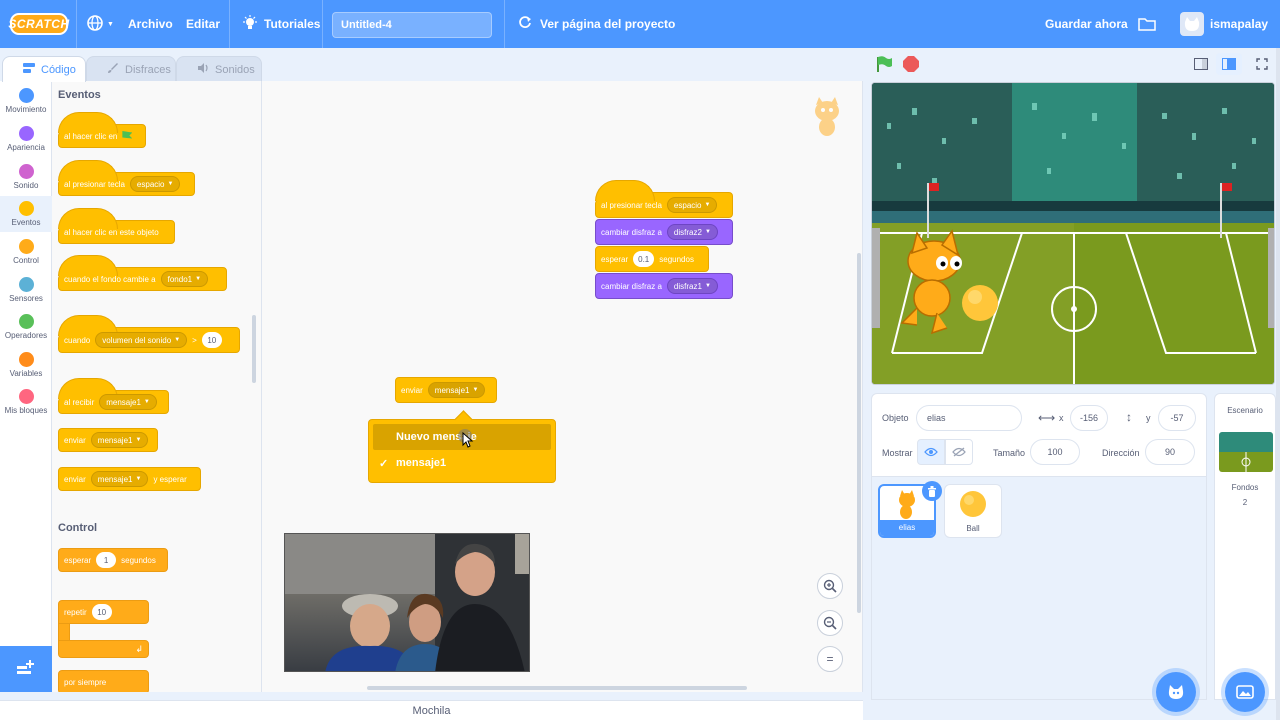  I want to click on tab-sounds: Sonidos, so click(219, 69).